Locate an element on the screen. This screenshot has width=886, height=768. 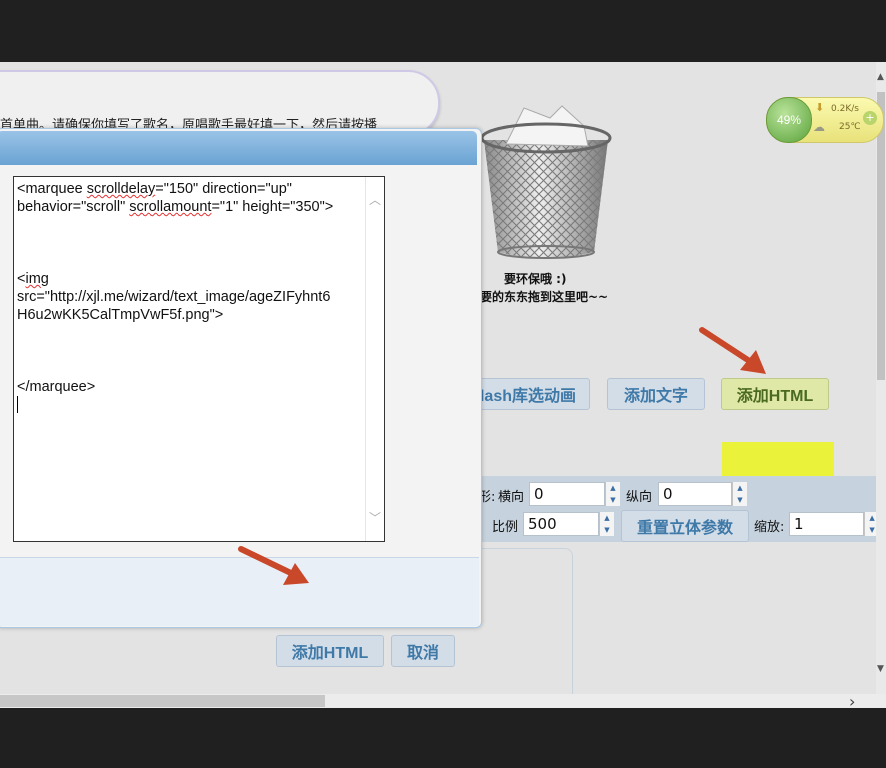
reset-3d-button: 重置立体参数 is located at coordinates (685, 526).